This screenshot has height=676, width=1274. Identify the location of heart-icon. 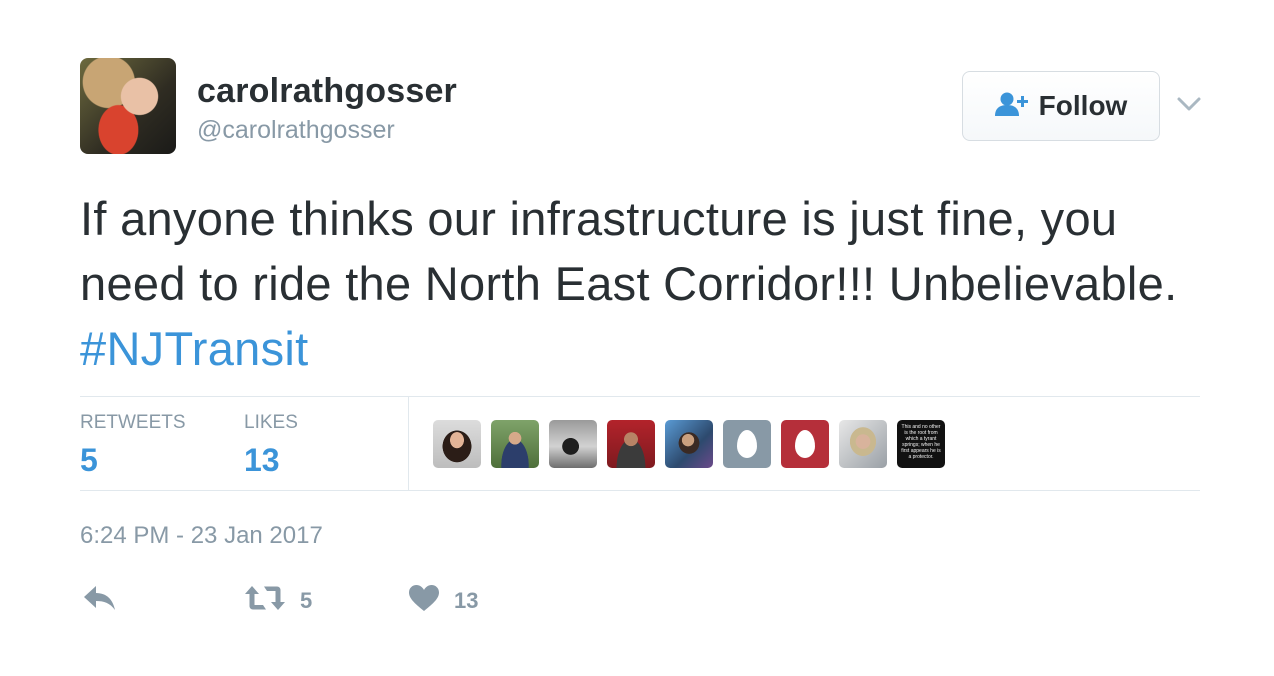
(424, 600).